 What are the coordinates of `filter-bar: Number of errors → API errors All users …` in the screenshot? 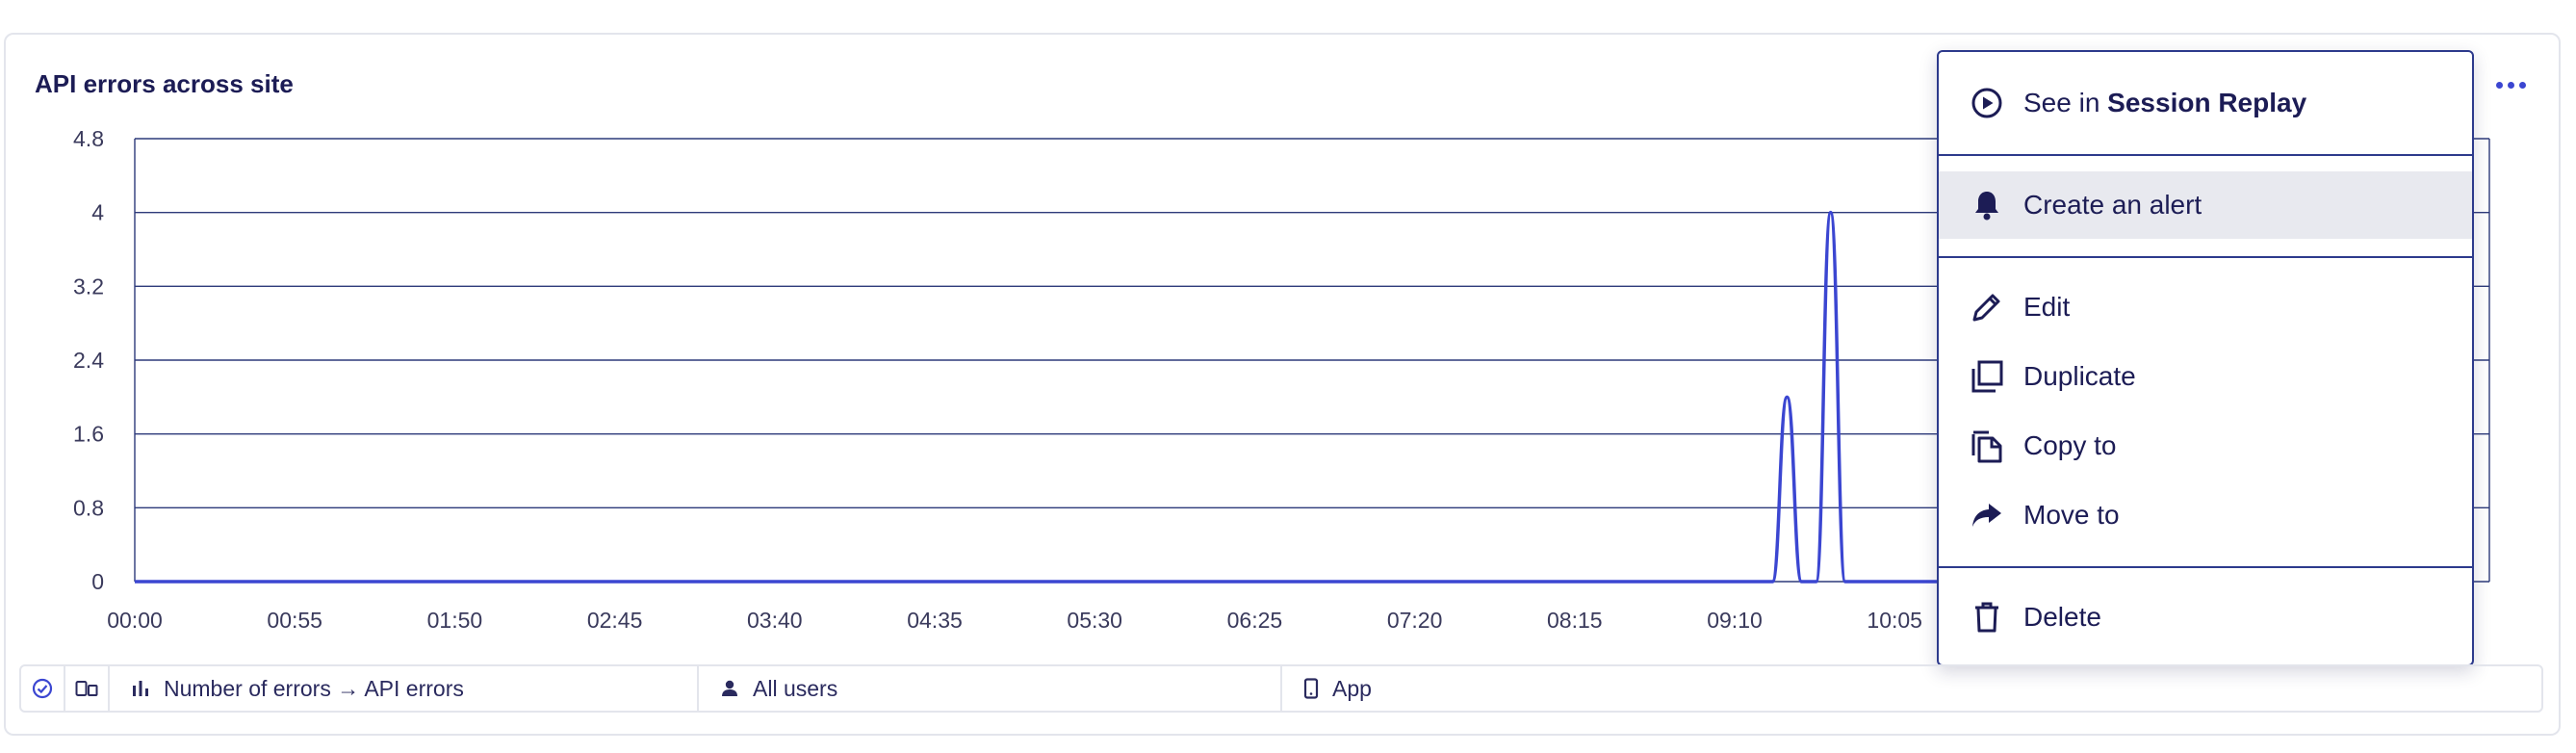 It's located at (1281, 688).